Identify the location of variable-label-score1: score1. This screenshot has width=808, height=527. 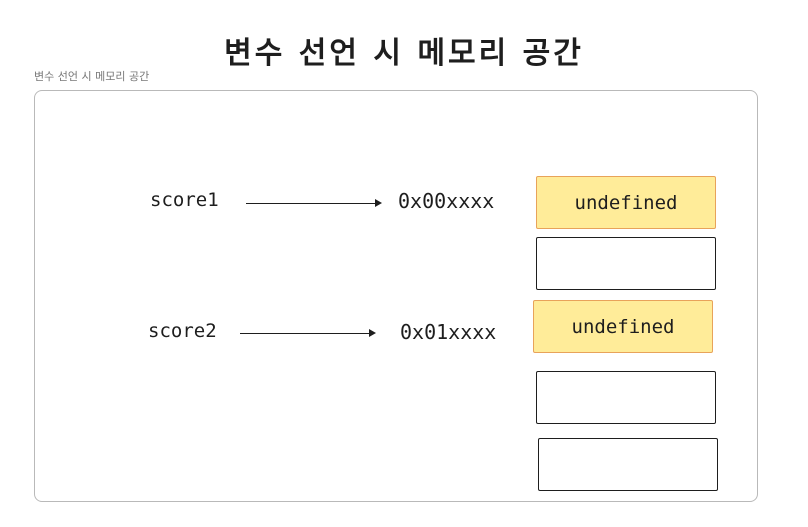
(184, 200).